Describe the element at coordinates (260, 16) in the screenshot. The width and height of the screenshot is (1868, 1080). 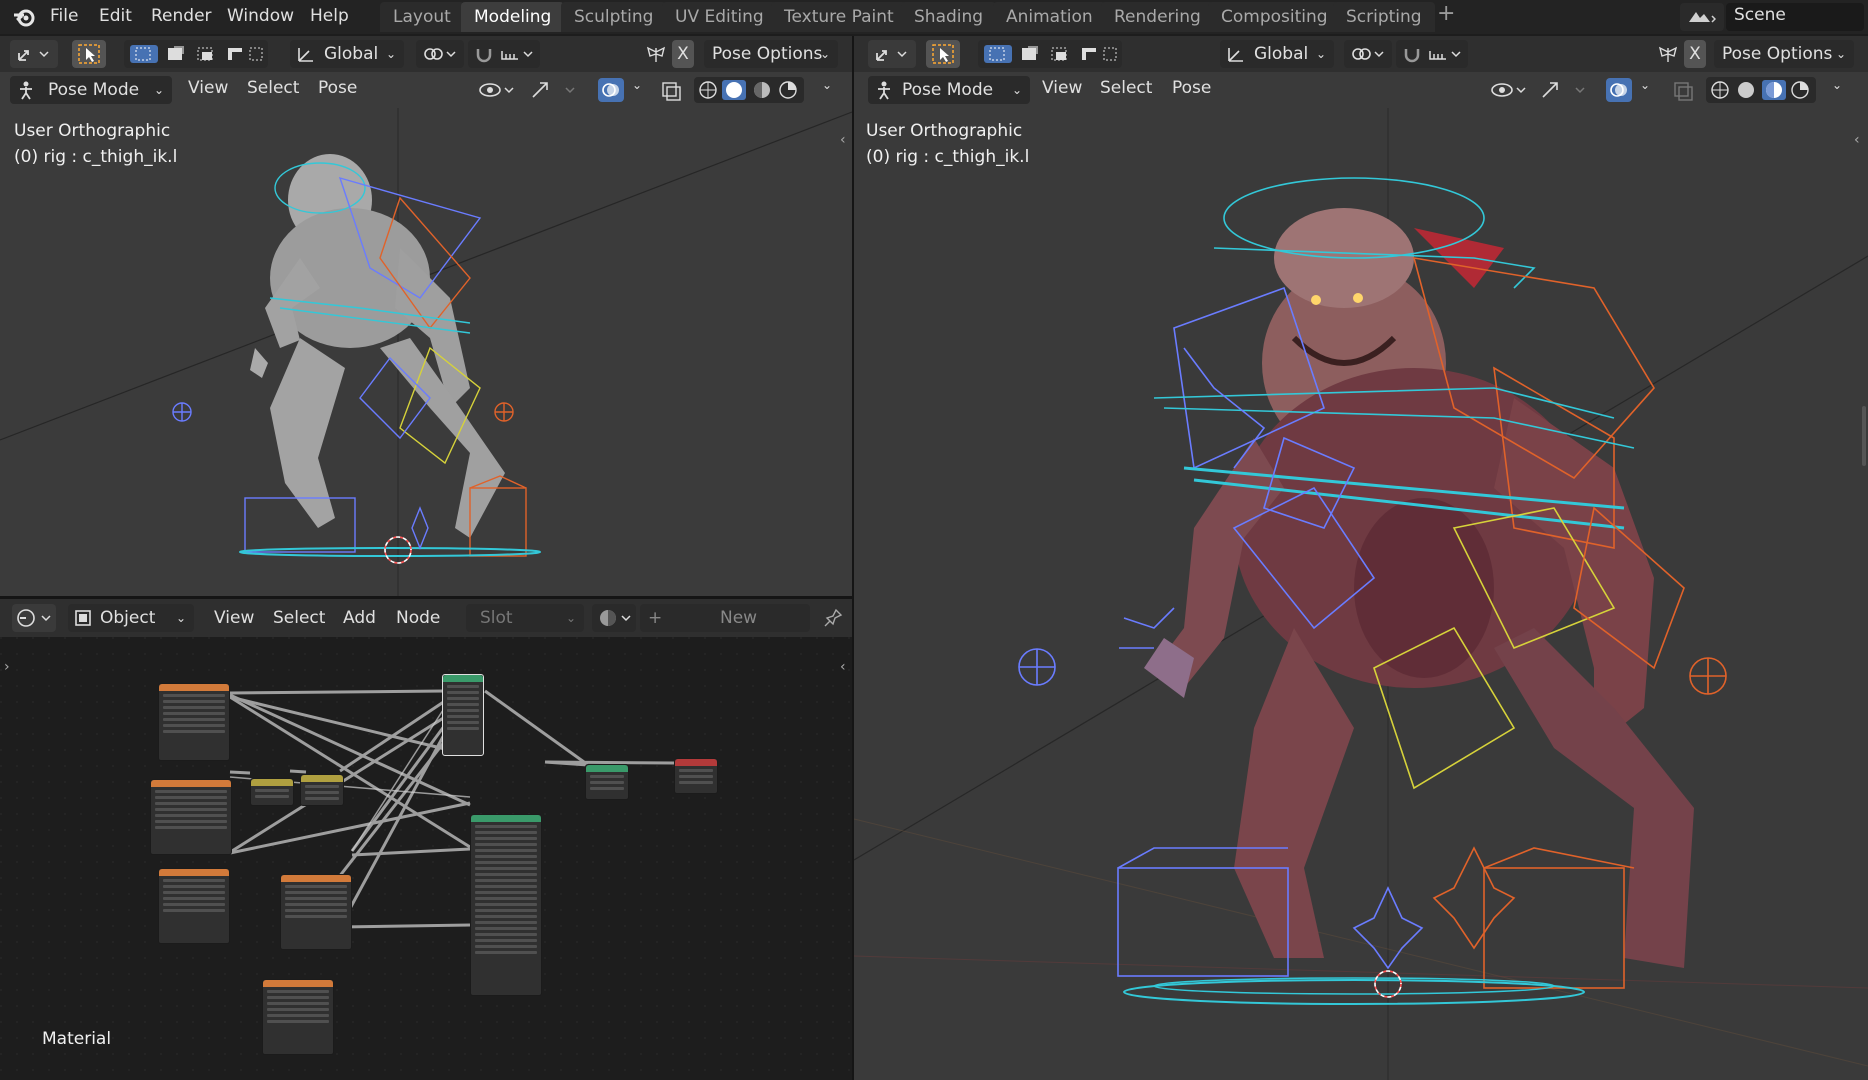
I see `menu-window: Window` at that location.